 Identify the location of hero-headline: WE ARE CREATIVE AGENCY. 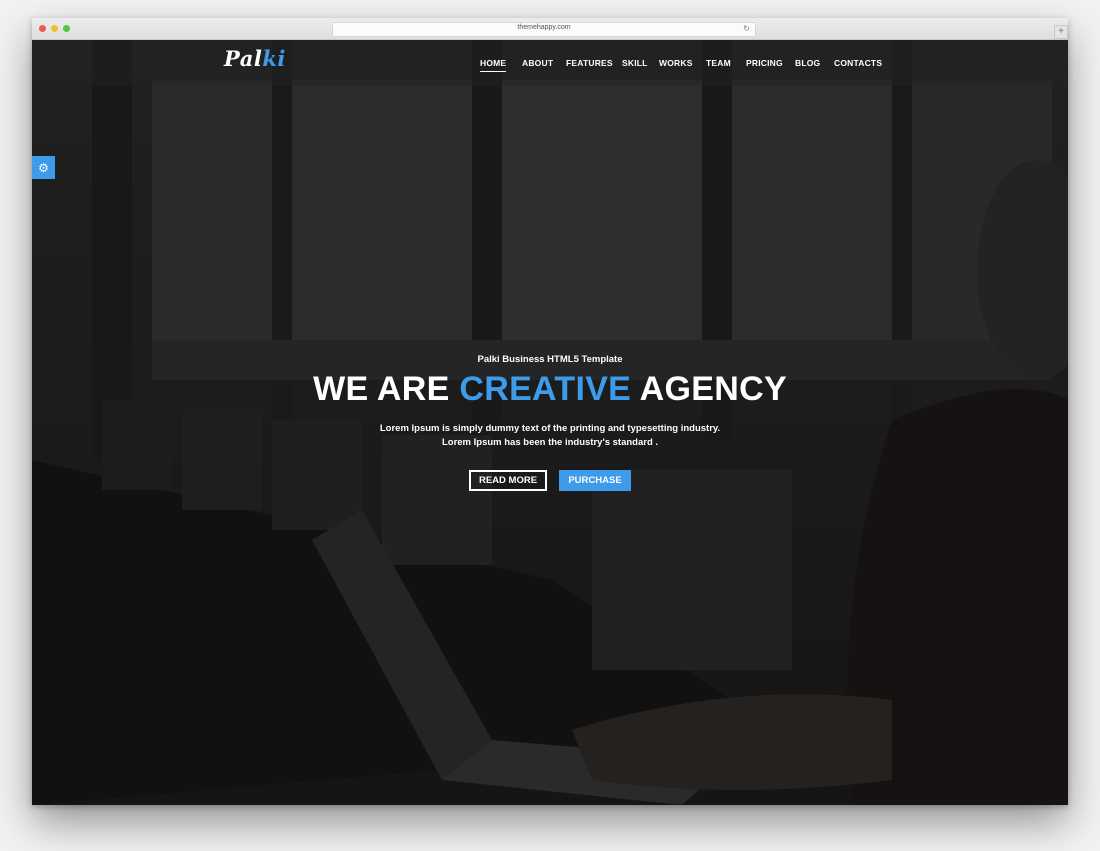
(550, 389).